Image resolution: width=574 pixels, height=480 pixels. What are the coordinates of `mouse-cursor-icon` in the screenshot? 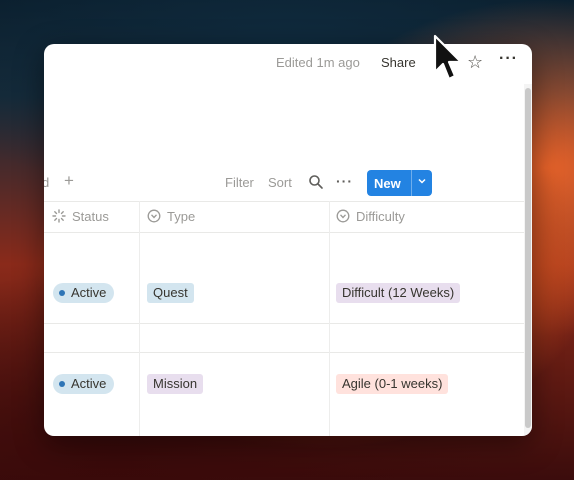 It's located at (448, 57).